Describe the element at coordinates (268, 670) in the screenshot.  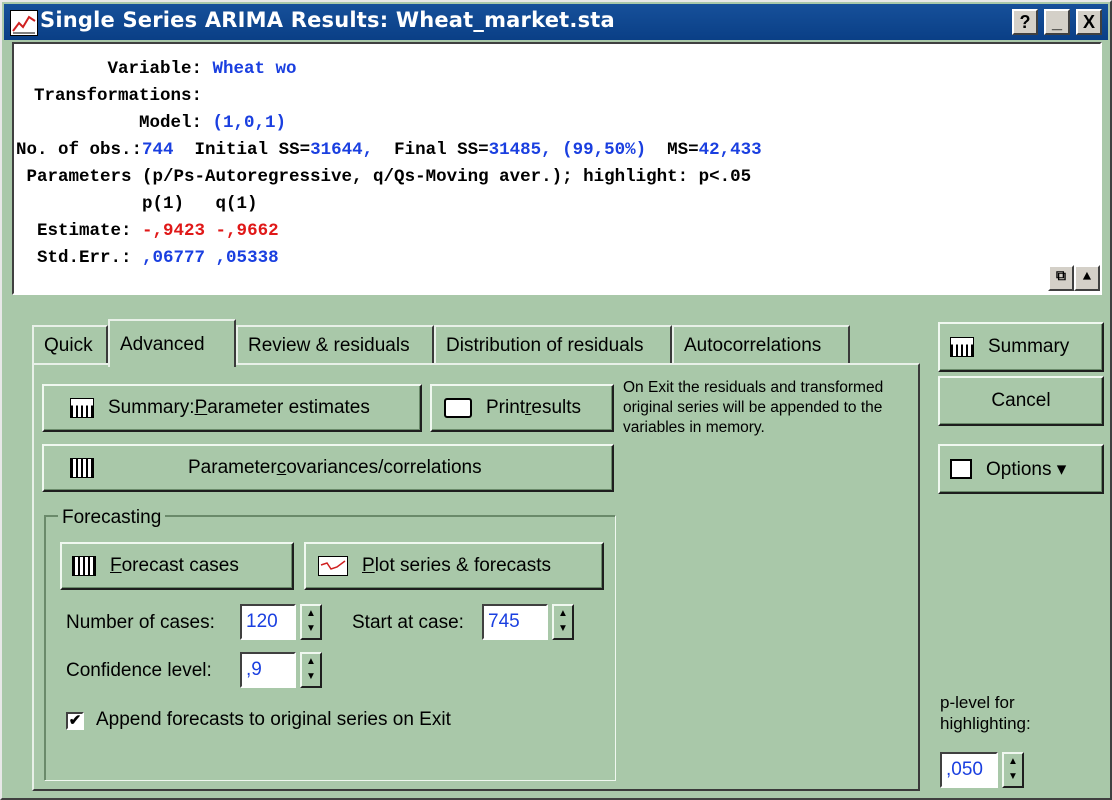
I see `confidence-level-input: ,9` at that location.